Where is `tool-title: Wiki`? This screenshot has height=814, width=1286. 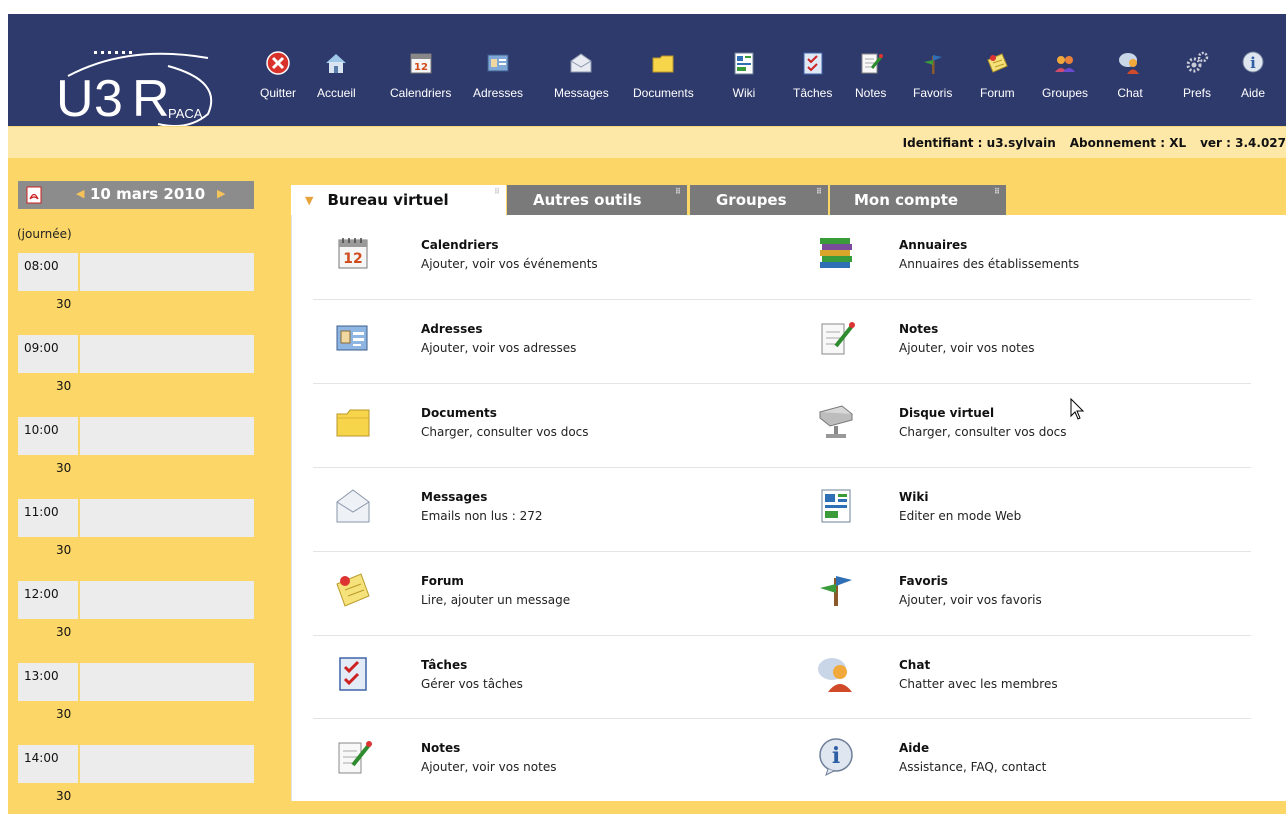 tool-title: Wiki is located at coordinates (914, 497).